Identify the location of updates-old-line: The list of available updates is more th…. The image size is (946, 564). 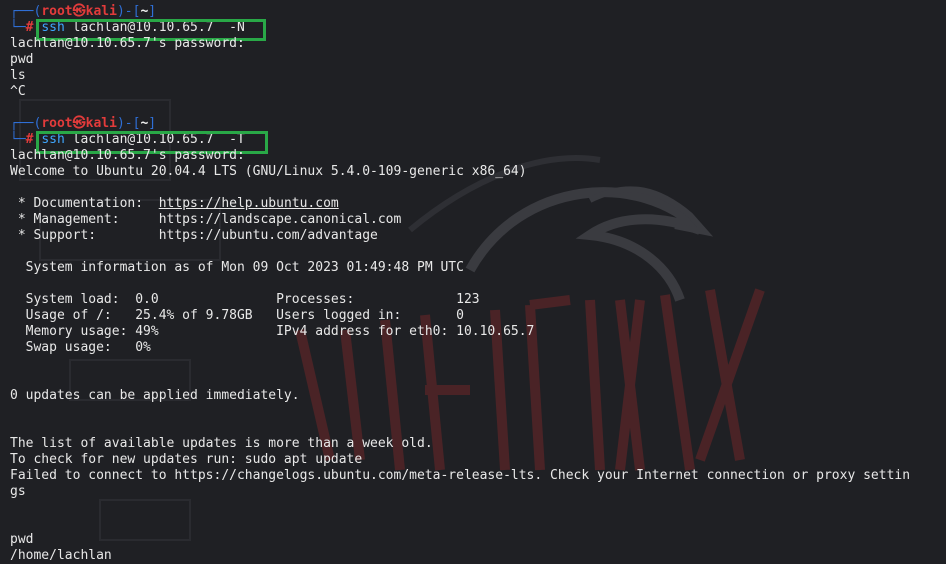
(221, 443).